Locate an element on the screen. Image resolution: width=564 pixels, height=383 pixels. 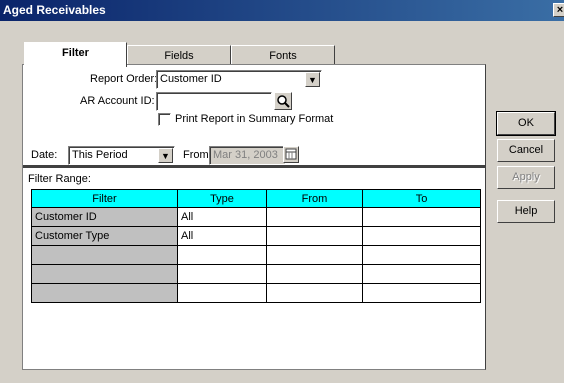
filter-cell: Customer Type is located at coordinates (104, 236).